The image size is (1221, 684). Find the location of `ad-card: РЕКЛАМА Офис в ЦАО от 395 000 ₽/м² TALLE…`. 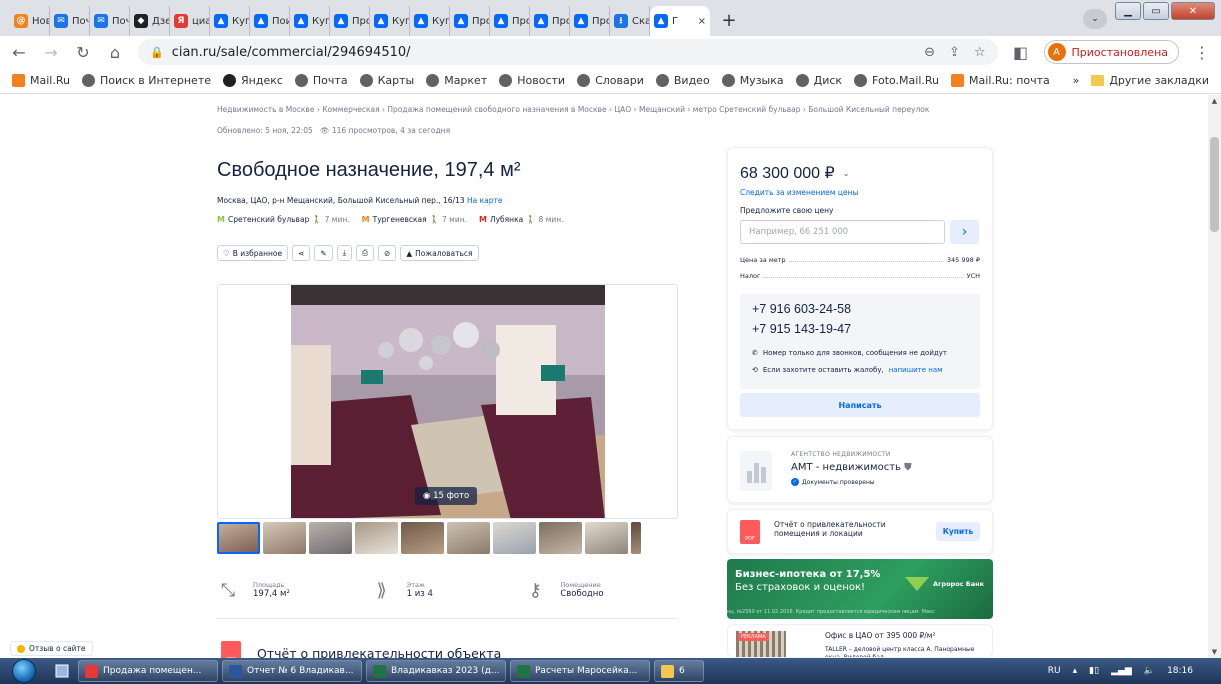

ad-card: РЕКЛАМА Офис в ЦАО от 395 000 ₽/м² TALLE… is located at coordinates (860, 641).